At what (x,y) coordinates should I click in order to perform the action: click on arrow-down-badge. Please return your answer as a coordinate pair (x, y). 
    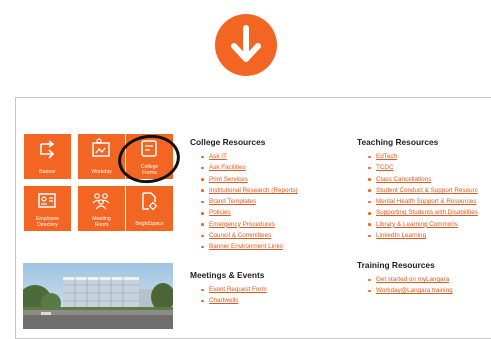
    Looking at the image, I should click on (246, 45).